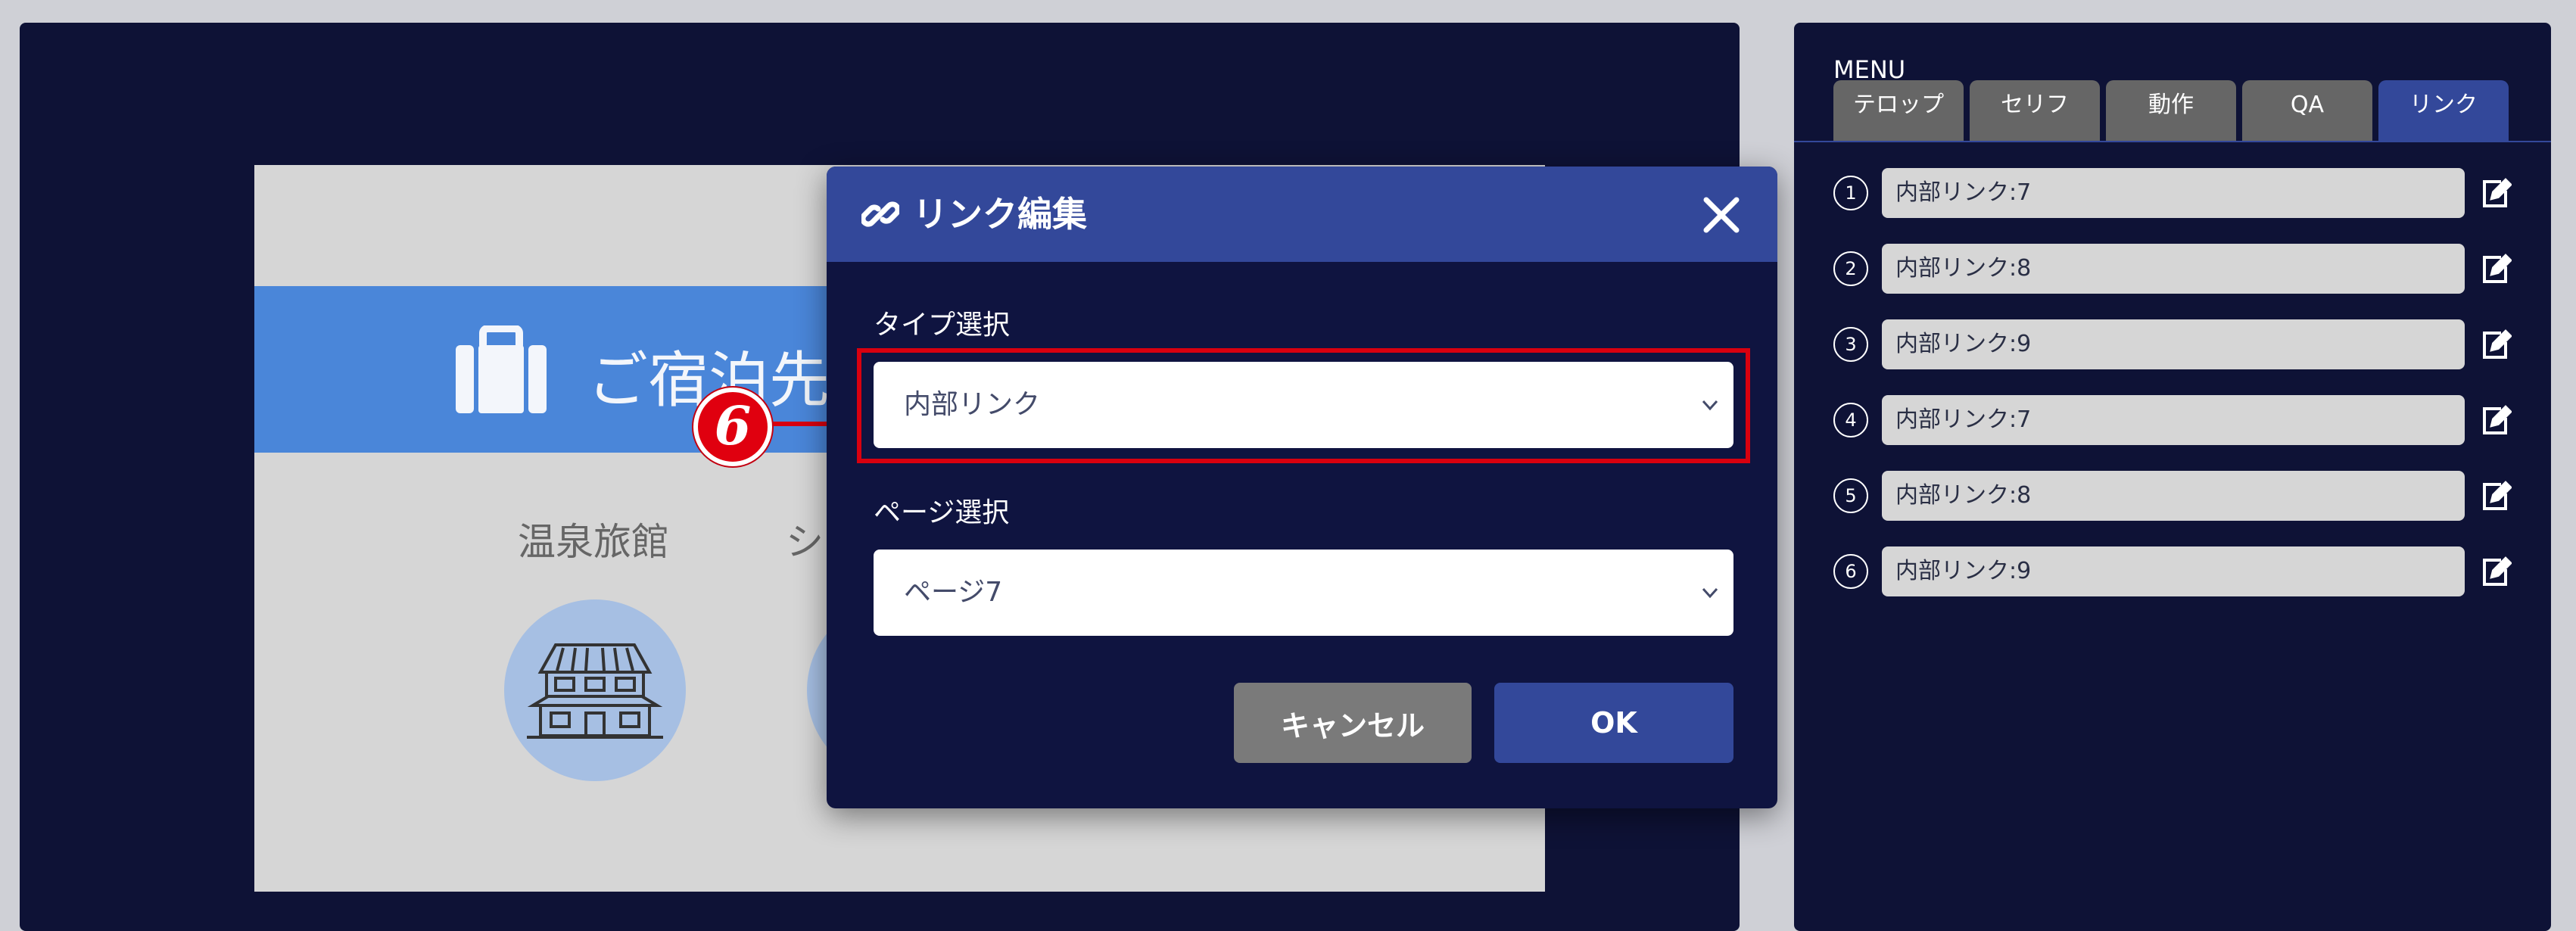 The width and height of the screenshot is (2576, 931). Describe the element at coordinates (942, 512) in the screenshot. I see `page-select-label: ページ選択` at that location.